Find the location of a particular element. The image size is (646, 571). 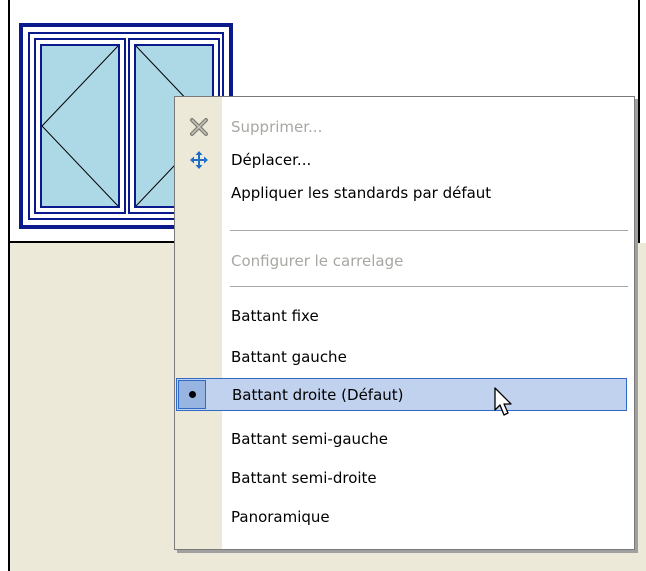

menu-item-label: Battant semi-gauche is located at coordinates (310, 439).